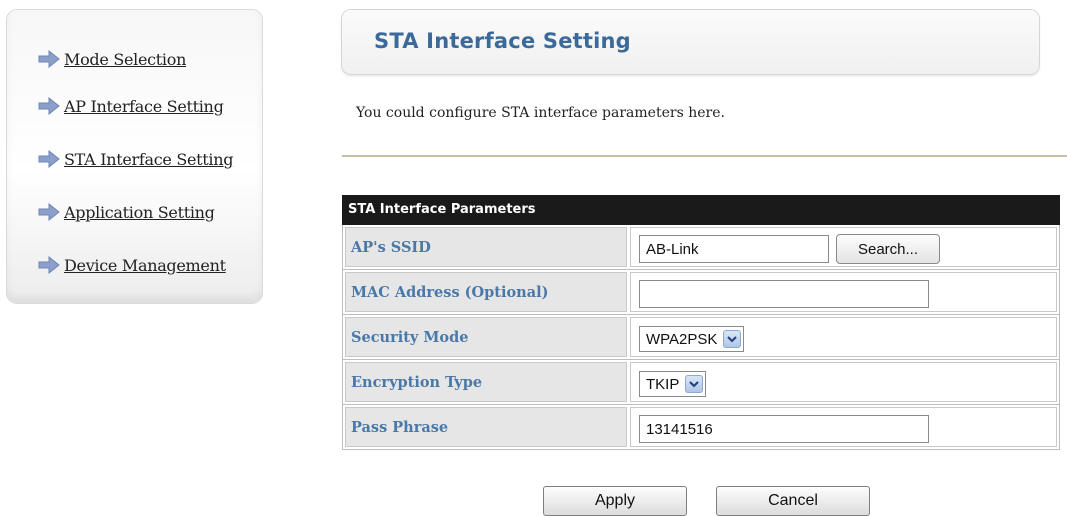  I want to click on sidebar-item-label: Application Setting, so click(139, 212).